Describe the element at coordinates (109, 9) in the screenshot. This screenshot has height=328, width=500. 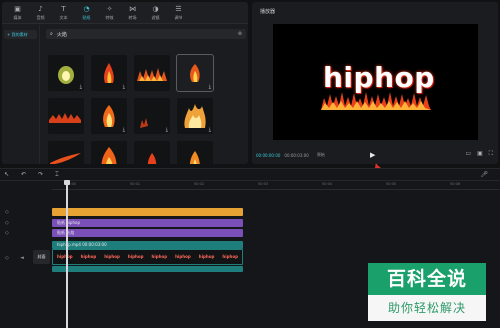
I see `effects-icon: ✧` at that location.